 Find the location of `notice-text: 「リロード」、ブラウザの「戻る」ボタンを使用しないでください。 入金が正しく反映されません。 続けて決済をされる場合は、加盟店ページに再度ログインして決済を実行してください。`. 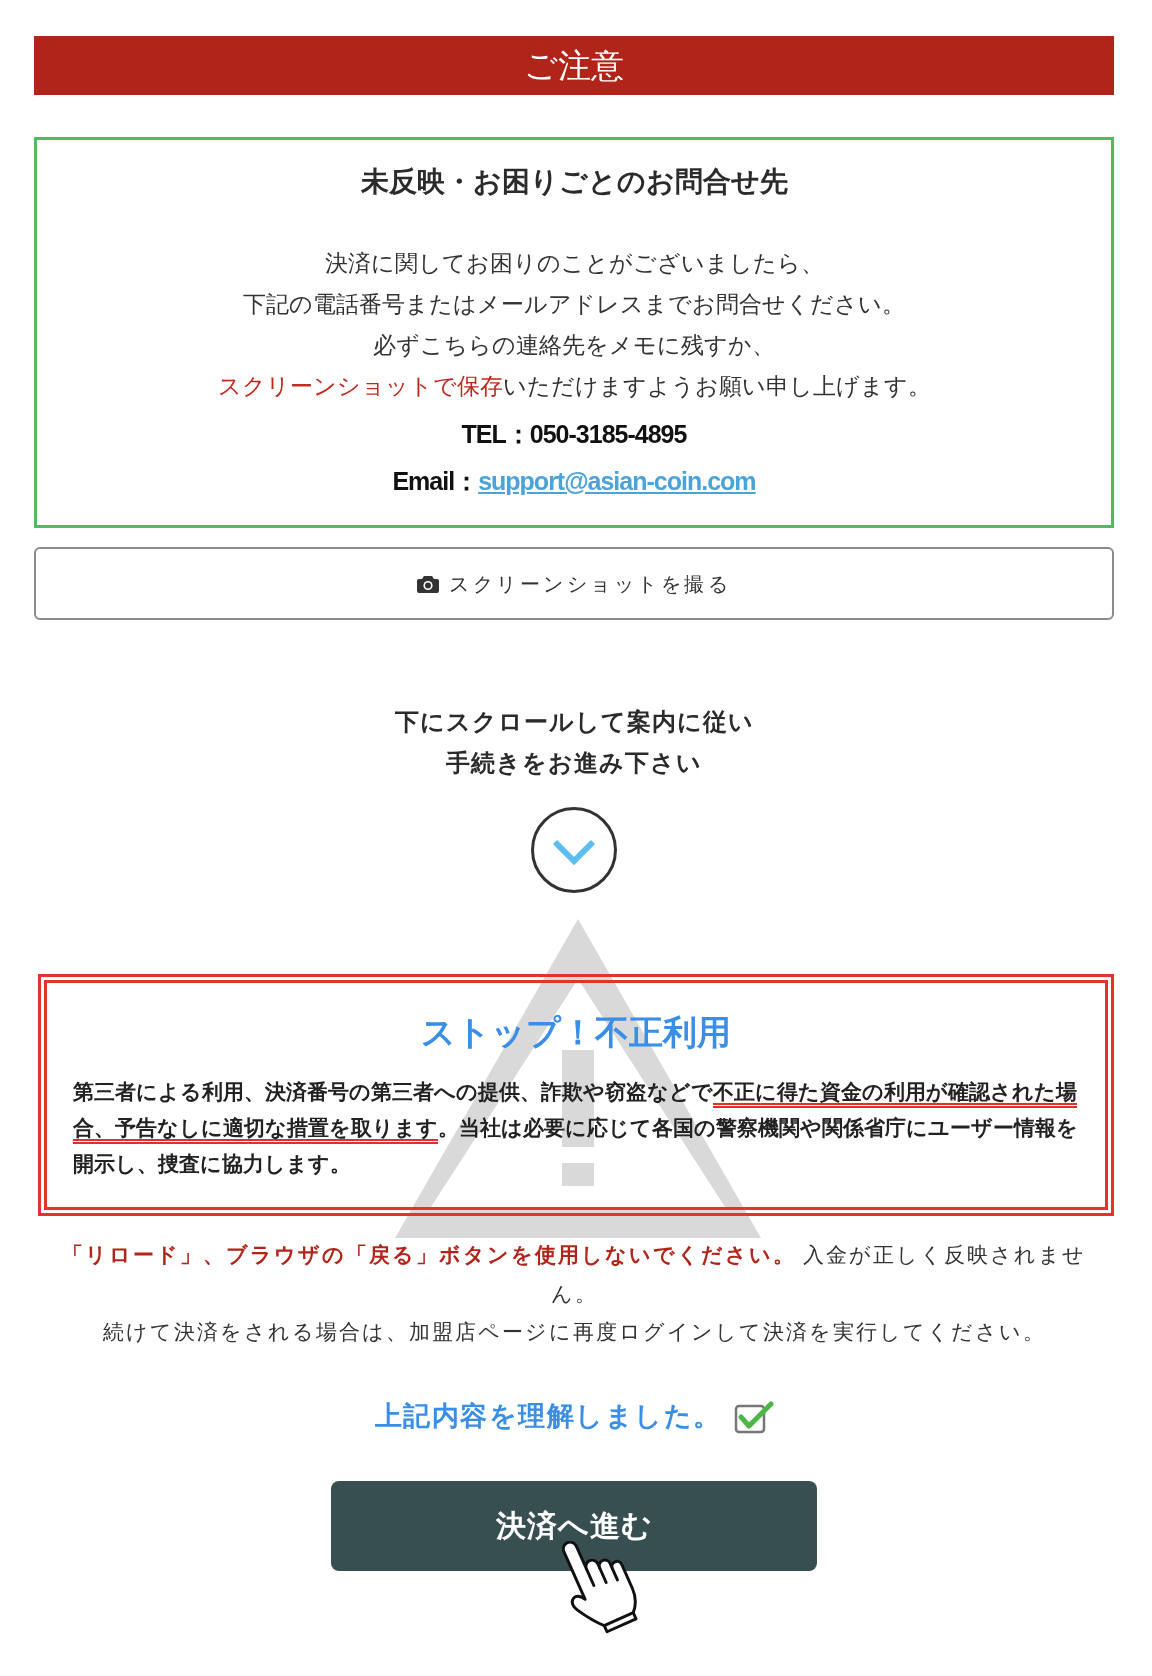

notice-text: 「リロード」、ブラウザの「戻る」ボタンを使用しないでください。 入金が正しく反映されません。 続けて決済をされる場合は、加盟店ページに再度ログインして決済を実行してください。 is located at coordinates (574, 1293).